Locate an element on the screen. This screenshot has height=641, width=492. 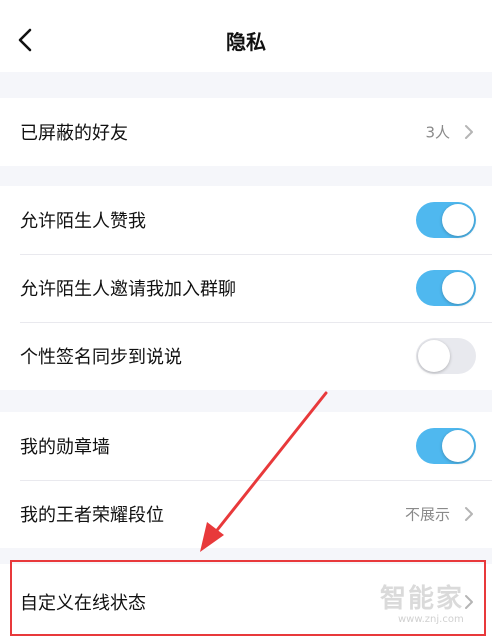
row-honor-rank: 我的王者荣耀段位 不展示 is located at coordinates (246, 514).